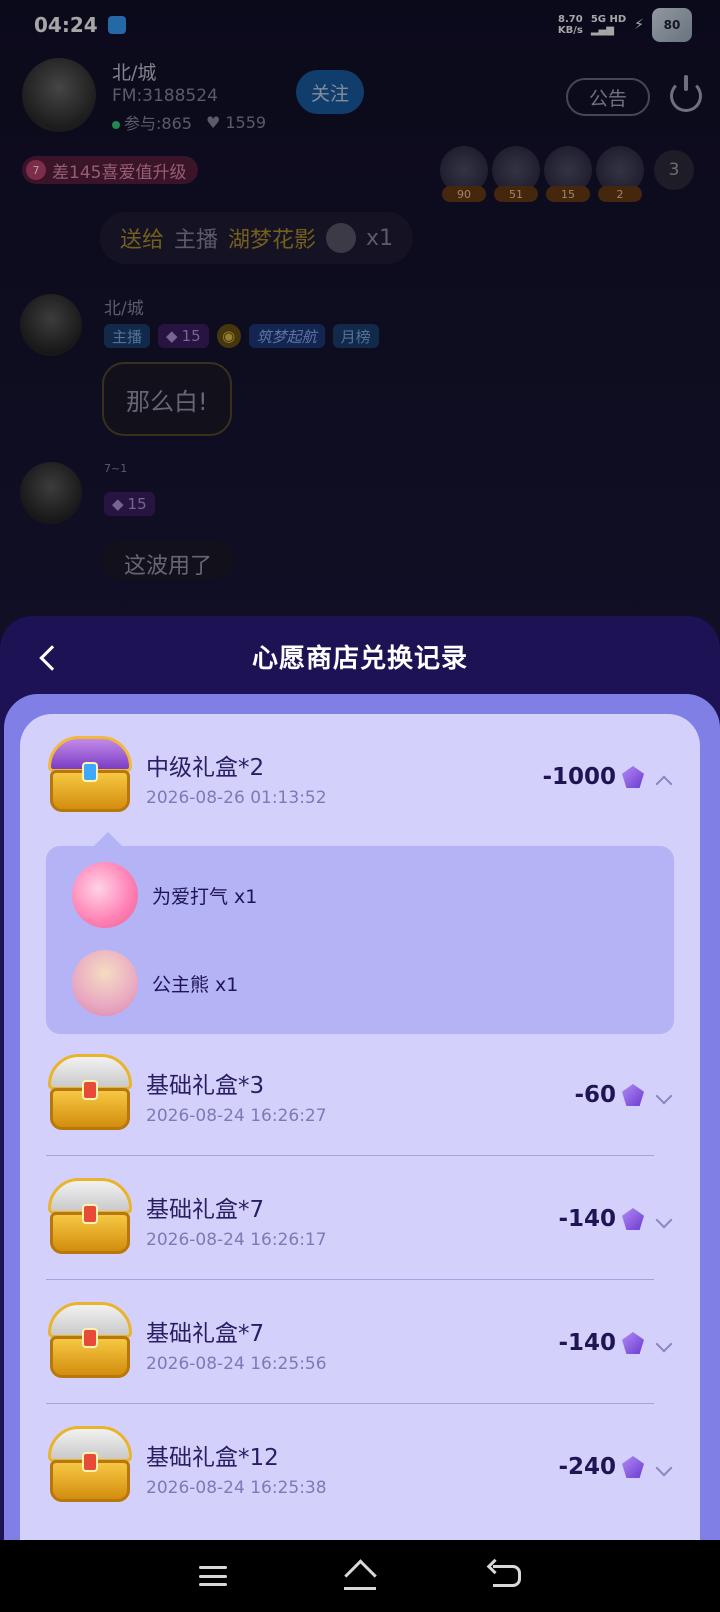  I want to click on battery-level: 80, so click(672, 25).